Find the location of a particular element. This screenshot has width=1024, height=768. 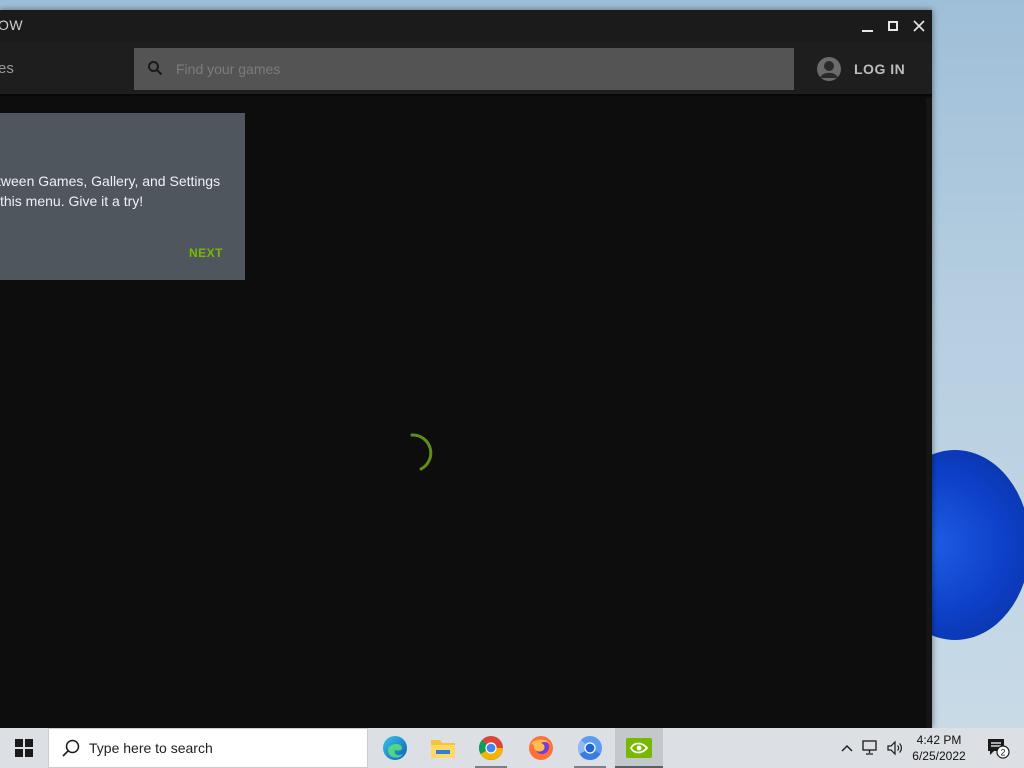

firefox-icon is located at coordinates (541, 748).